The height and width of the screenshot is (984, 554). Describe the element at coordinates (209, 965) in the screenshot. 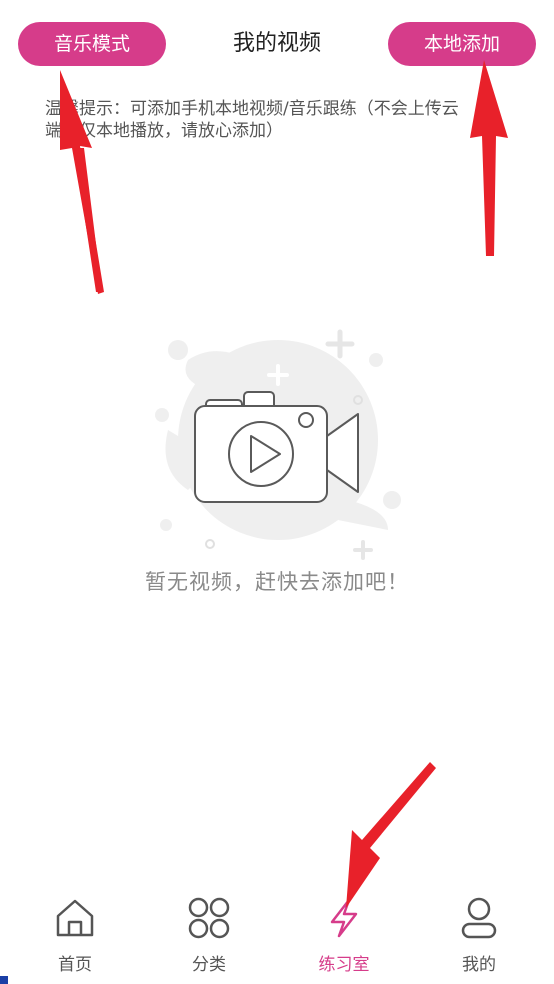

I see `nav-label-category: 分类` at that location.